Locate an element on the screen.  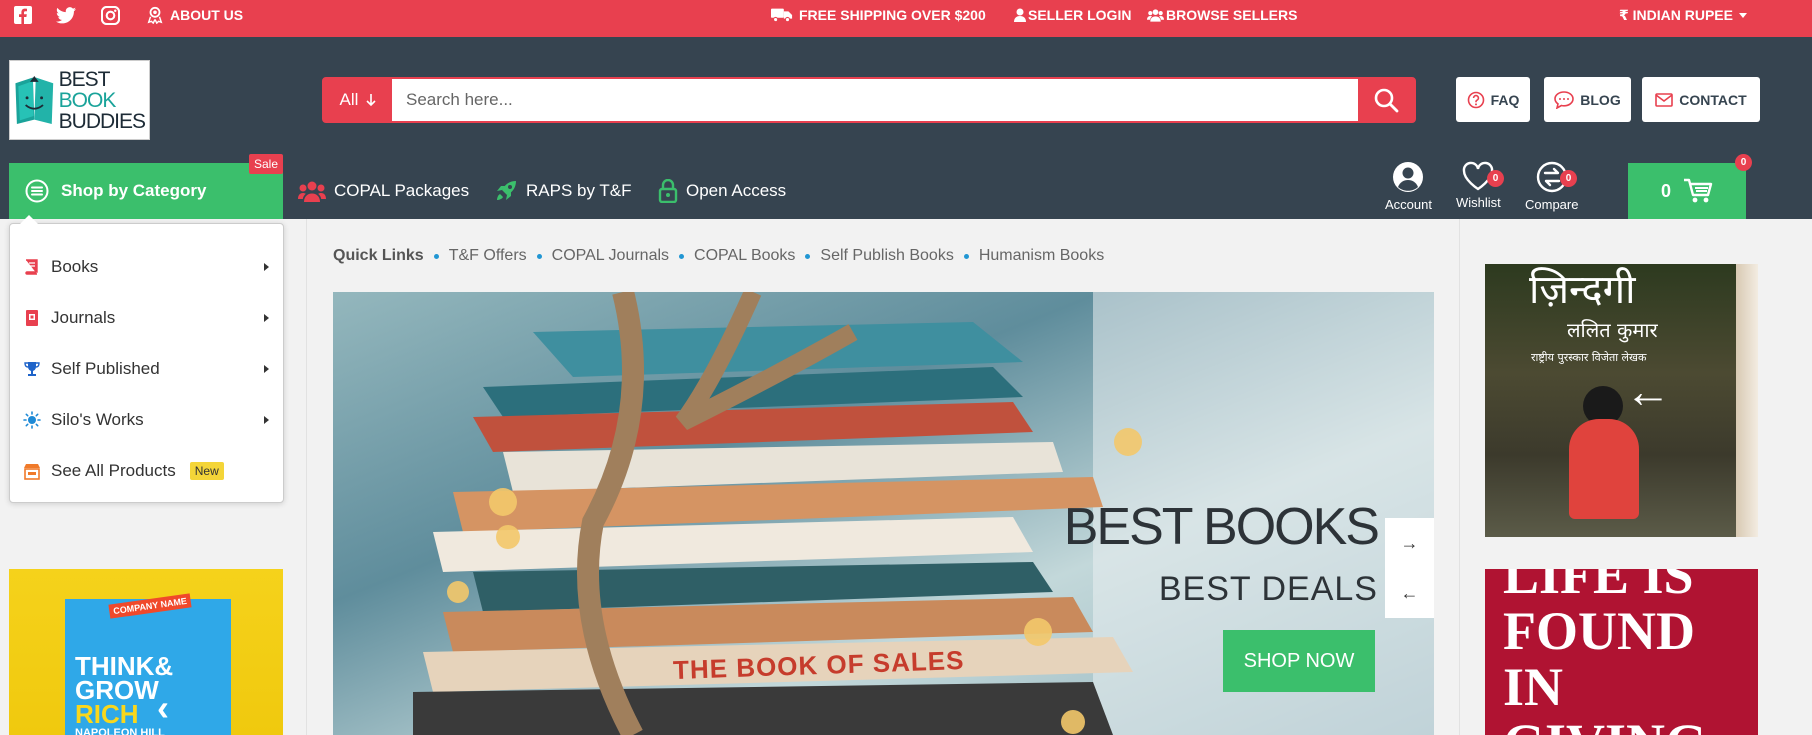
category-see-all-label: See All Products is located at coordinates (113, 470).